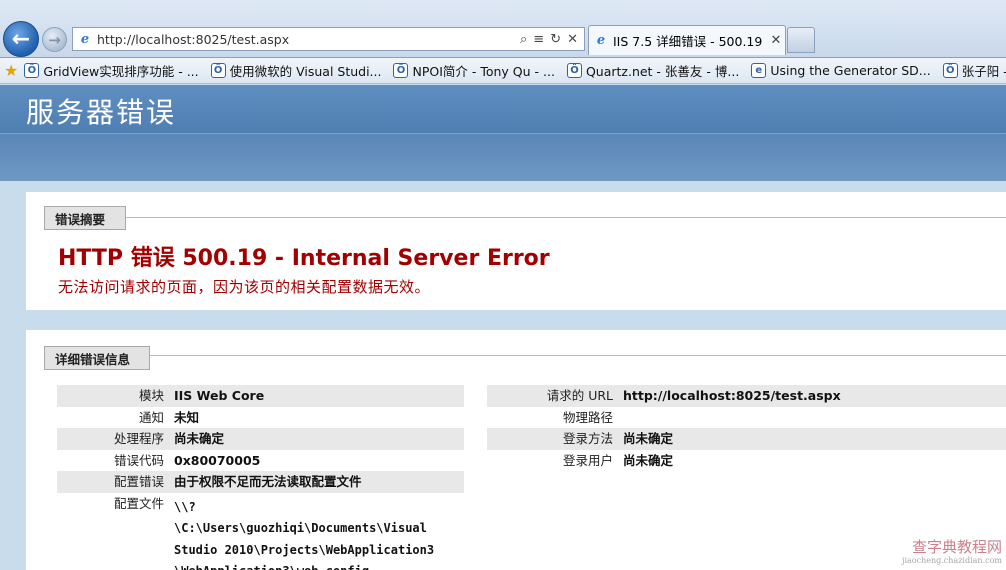  Describe the element at coordinates (538, 39) in the screenshot. I see `compat-view-icon: ≡` at that location.